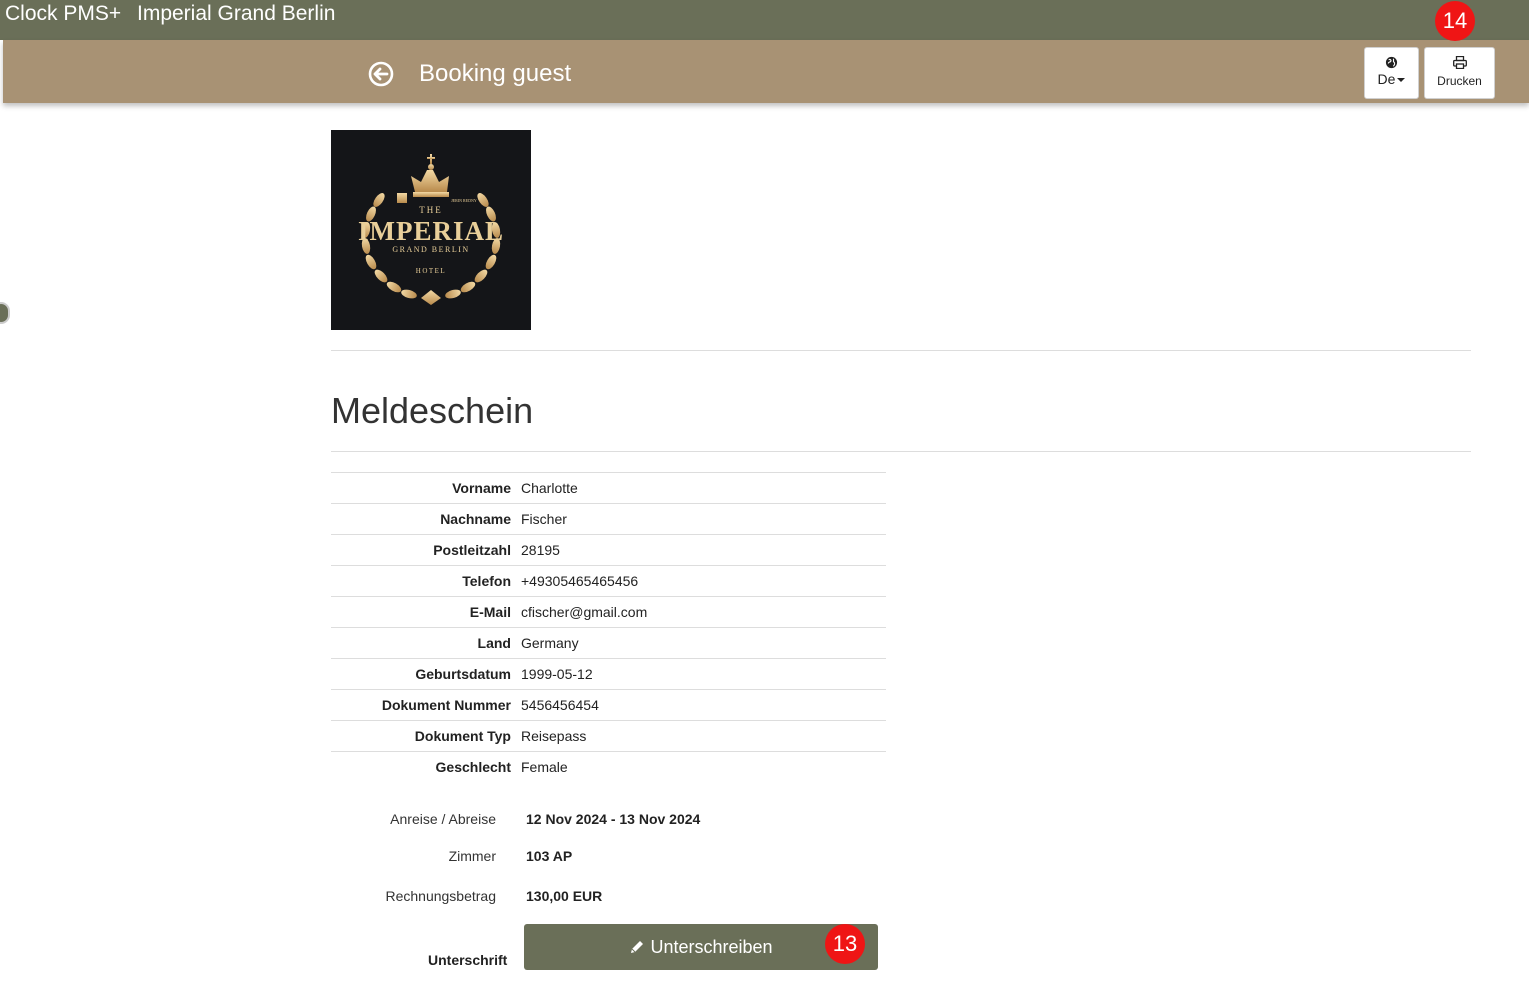  Describe the element at coordinates (63, 14) in the screenshot. I see `app-name: Clock PMS+` at that location.